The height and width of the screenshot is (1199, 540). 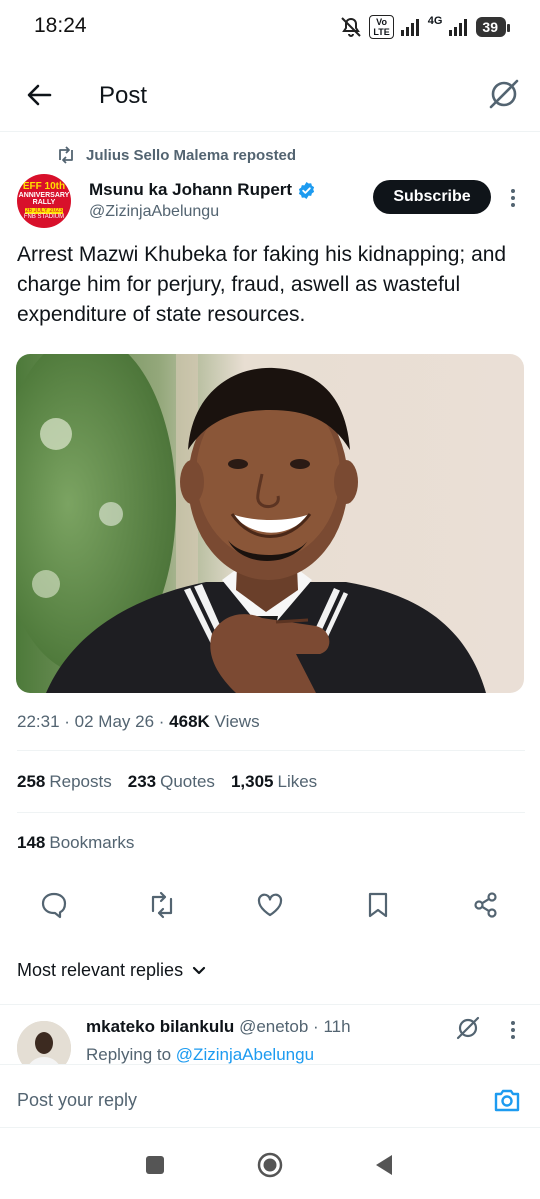 What do you see at coordinates (39, 95) in the screenshot?
I see `back-arrow-icon` at bounding box center [39, 95].